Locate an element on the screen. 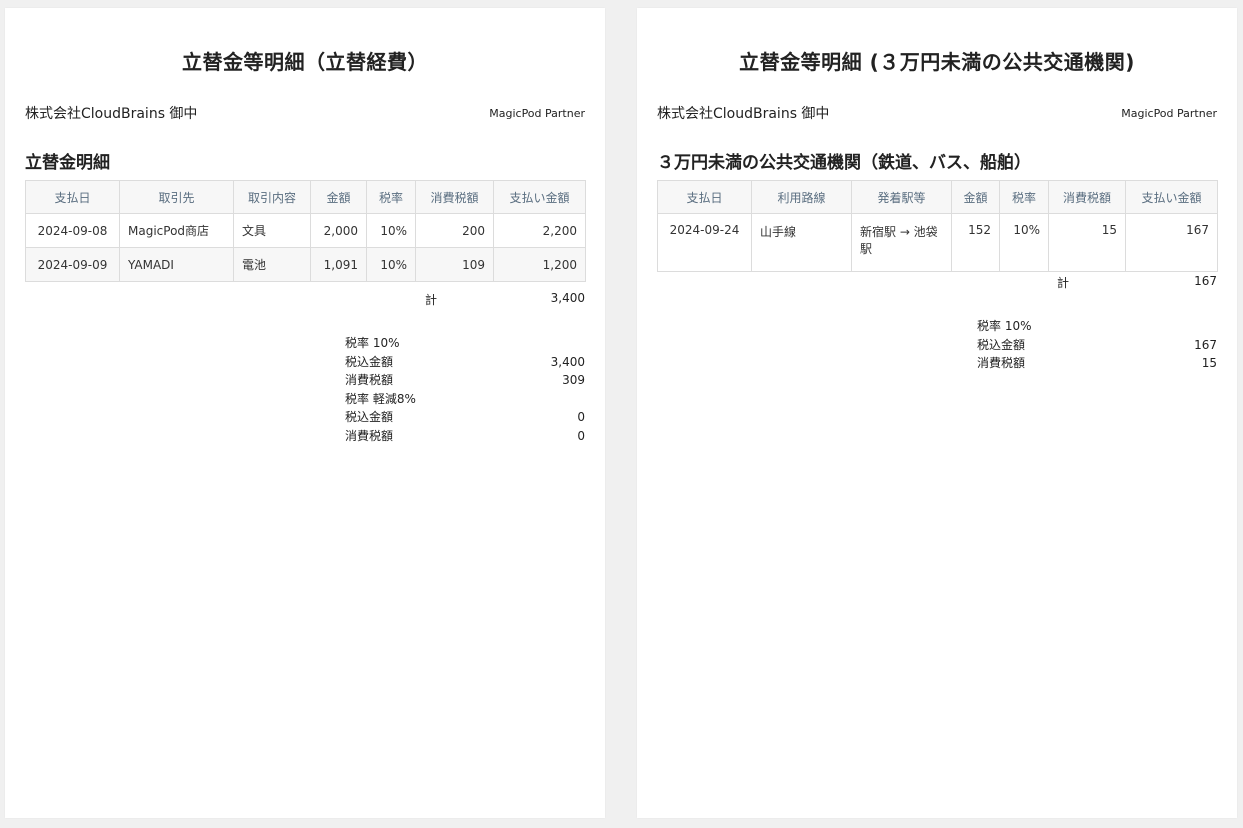  cell-payment: 167 is located at coordinates (1171, 242).